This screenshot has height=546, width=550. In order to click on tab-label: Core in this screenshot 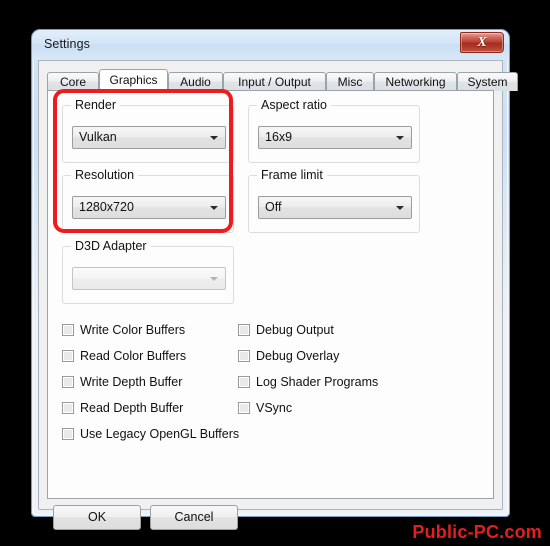, I will do `click(72, 82)`.